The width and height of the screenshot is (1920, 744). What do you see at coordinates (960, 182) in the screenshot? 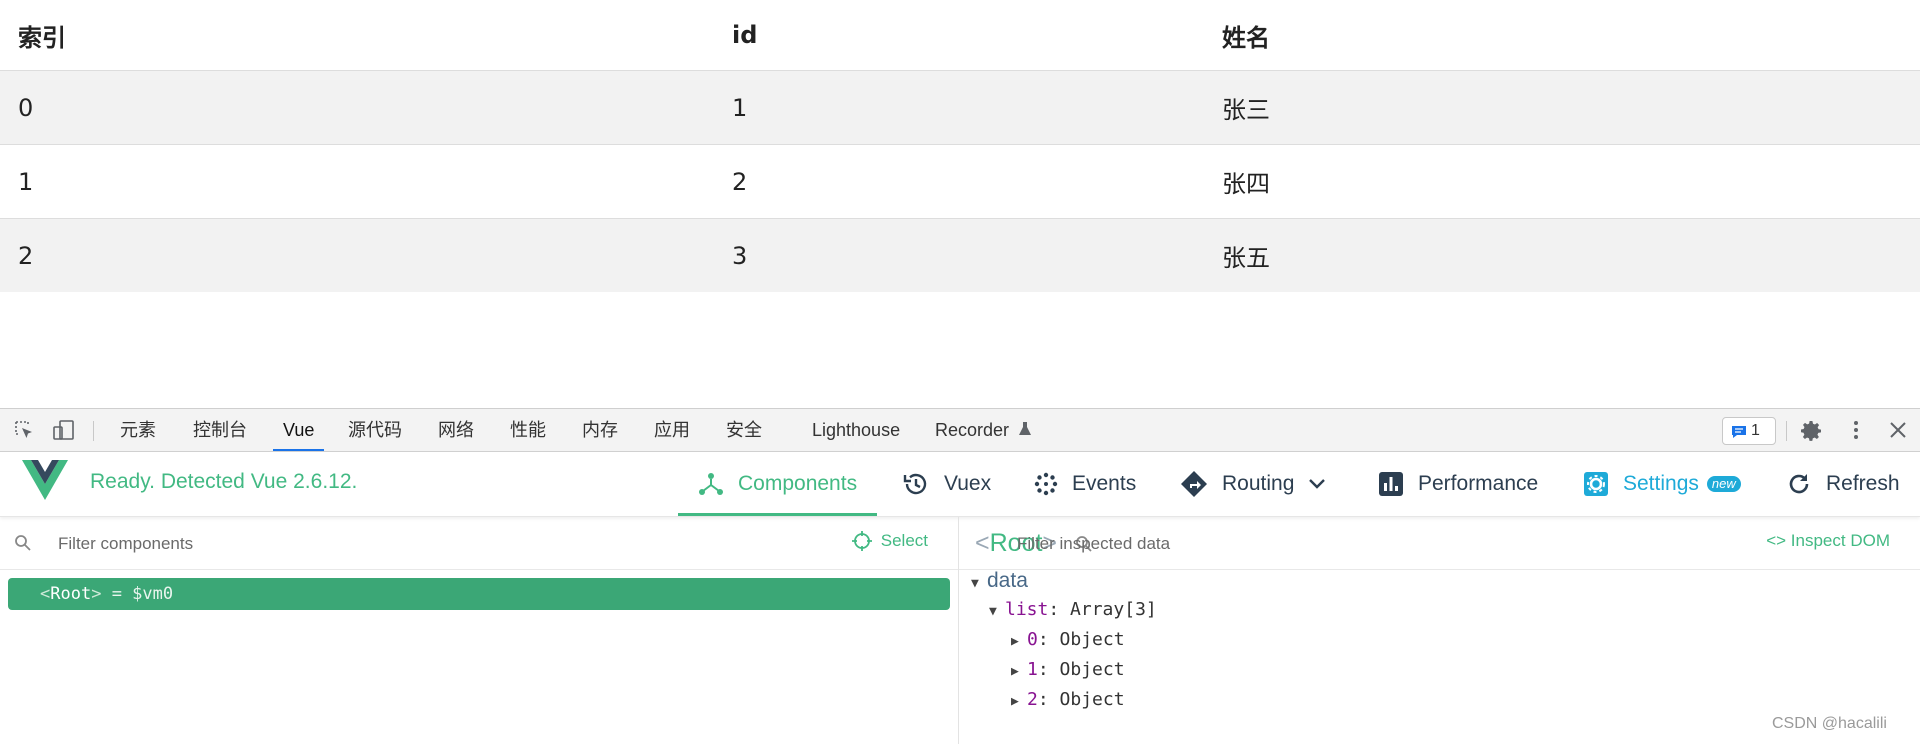
I see `table-row: 1 2 张四` at bounding box center [960, 182].